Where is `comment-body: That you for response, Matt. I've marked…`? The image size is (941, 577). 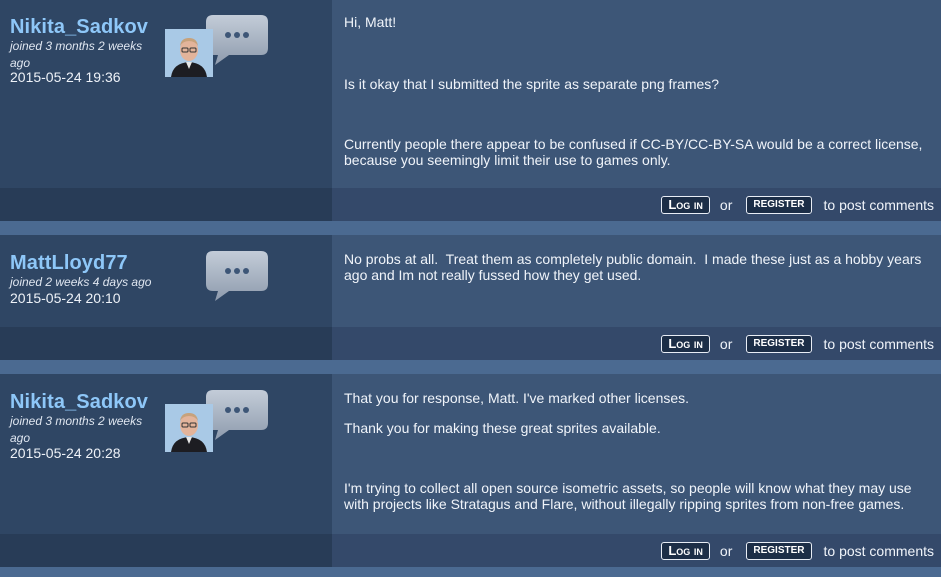
comment-body: That you for response, Matt. I've marked… is located at coordinates (639, 451).